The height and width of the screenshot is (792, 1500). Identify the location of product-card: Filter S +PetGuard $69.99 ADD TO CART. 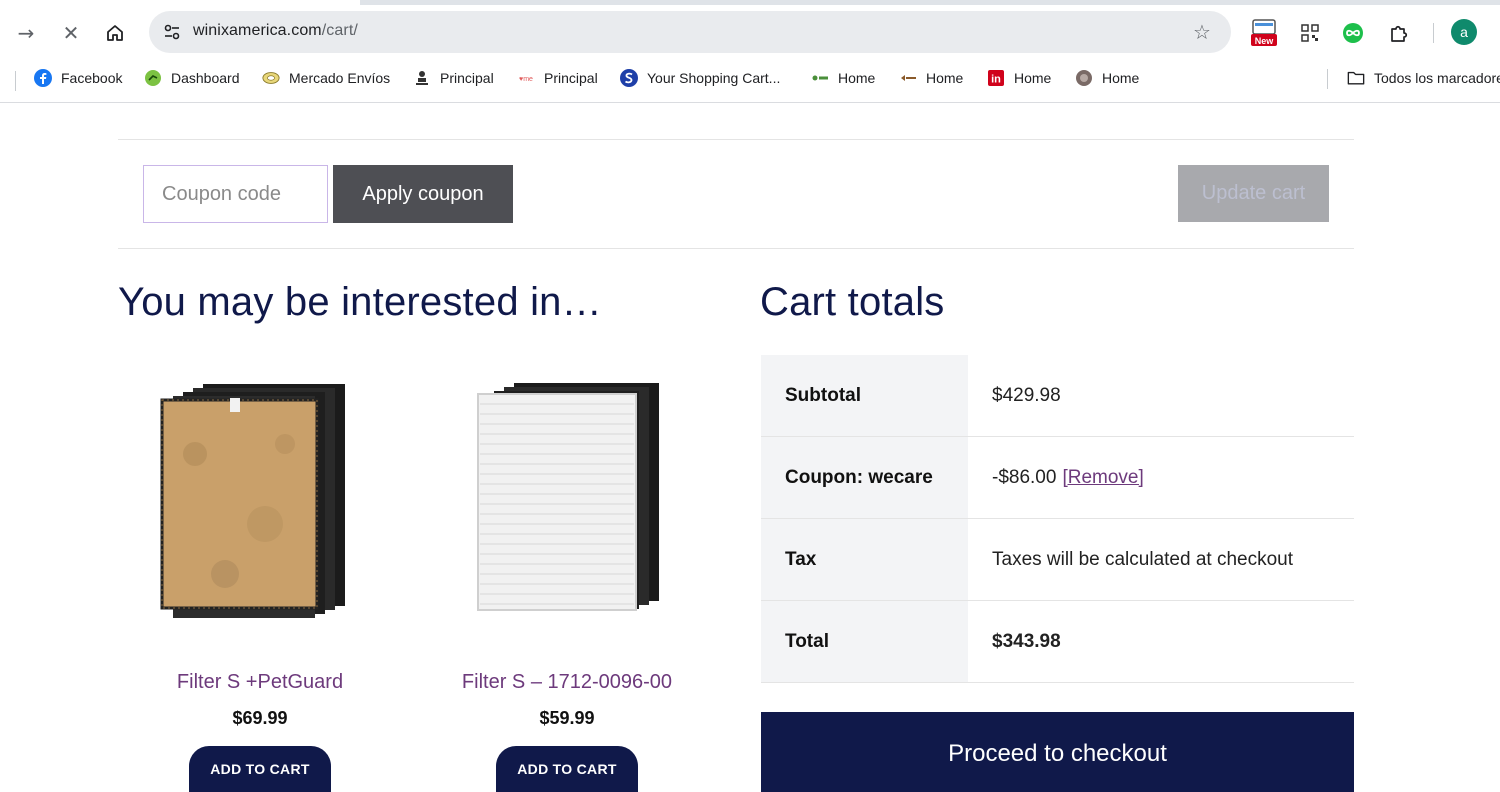
(260, 583).